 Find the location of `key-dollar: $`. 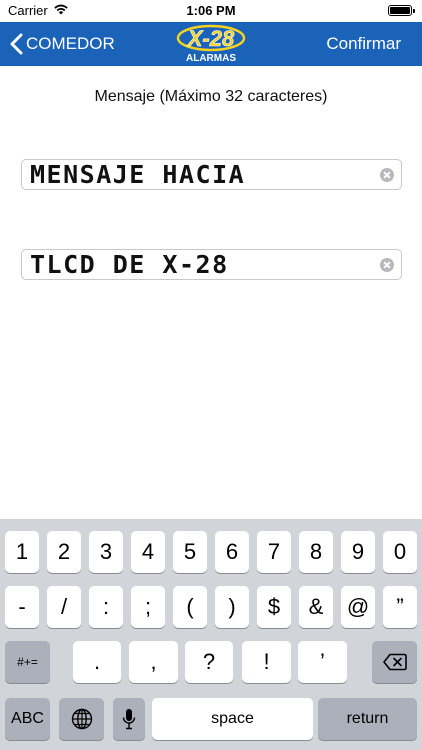

key-dollar: $ is located at coordinates (274, 607).